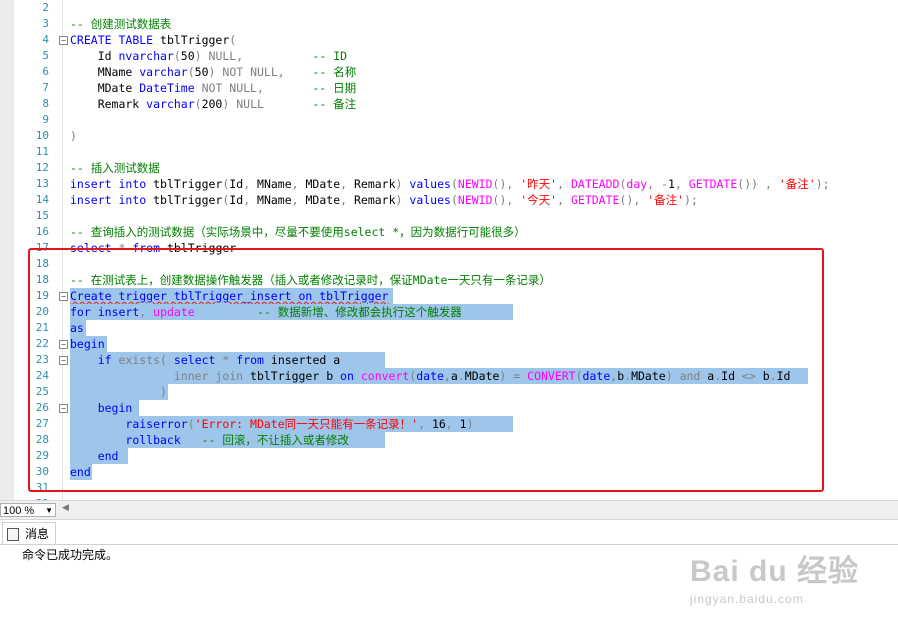  I want to click on code-token: nvarchar, so click(146, 56).